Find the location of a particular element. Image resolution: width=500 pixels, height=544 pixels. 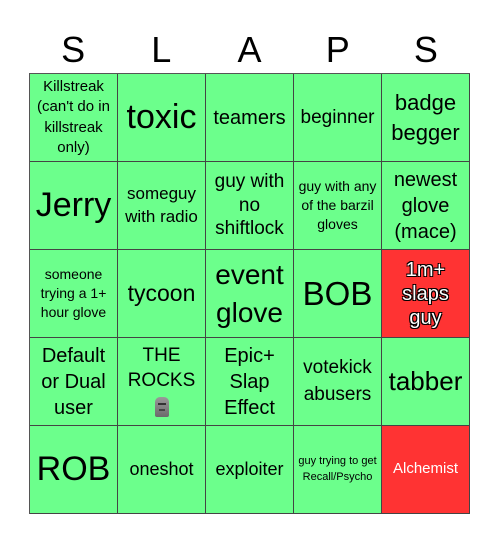

bingo-cell: beginner is located at coordinates (338, 118).